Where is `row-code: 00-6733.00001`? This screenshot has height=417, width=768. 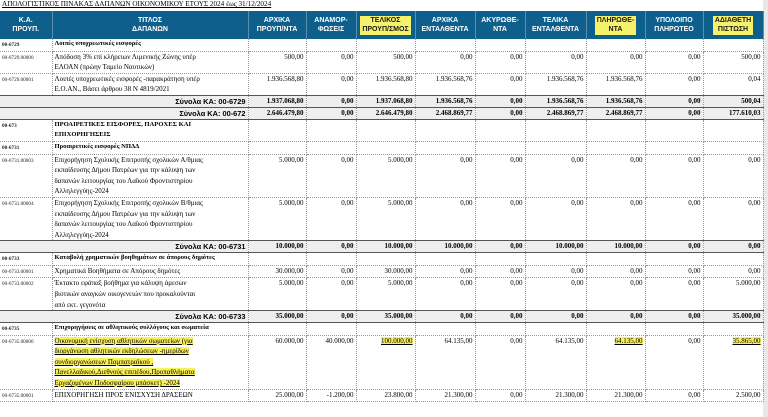
row-code: 00-6733.00001 is located at coordinates (26, 272).